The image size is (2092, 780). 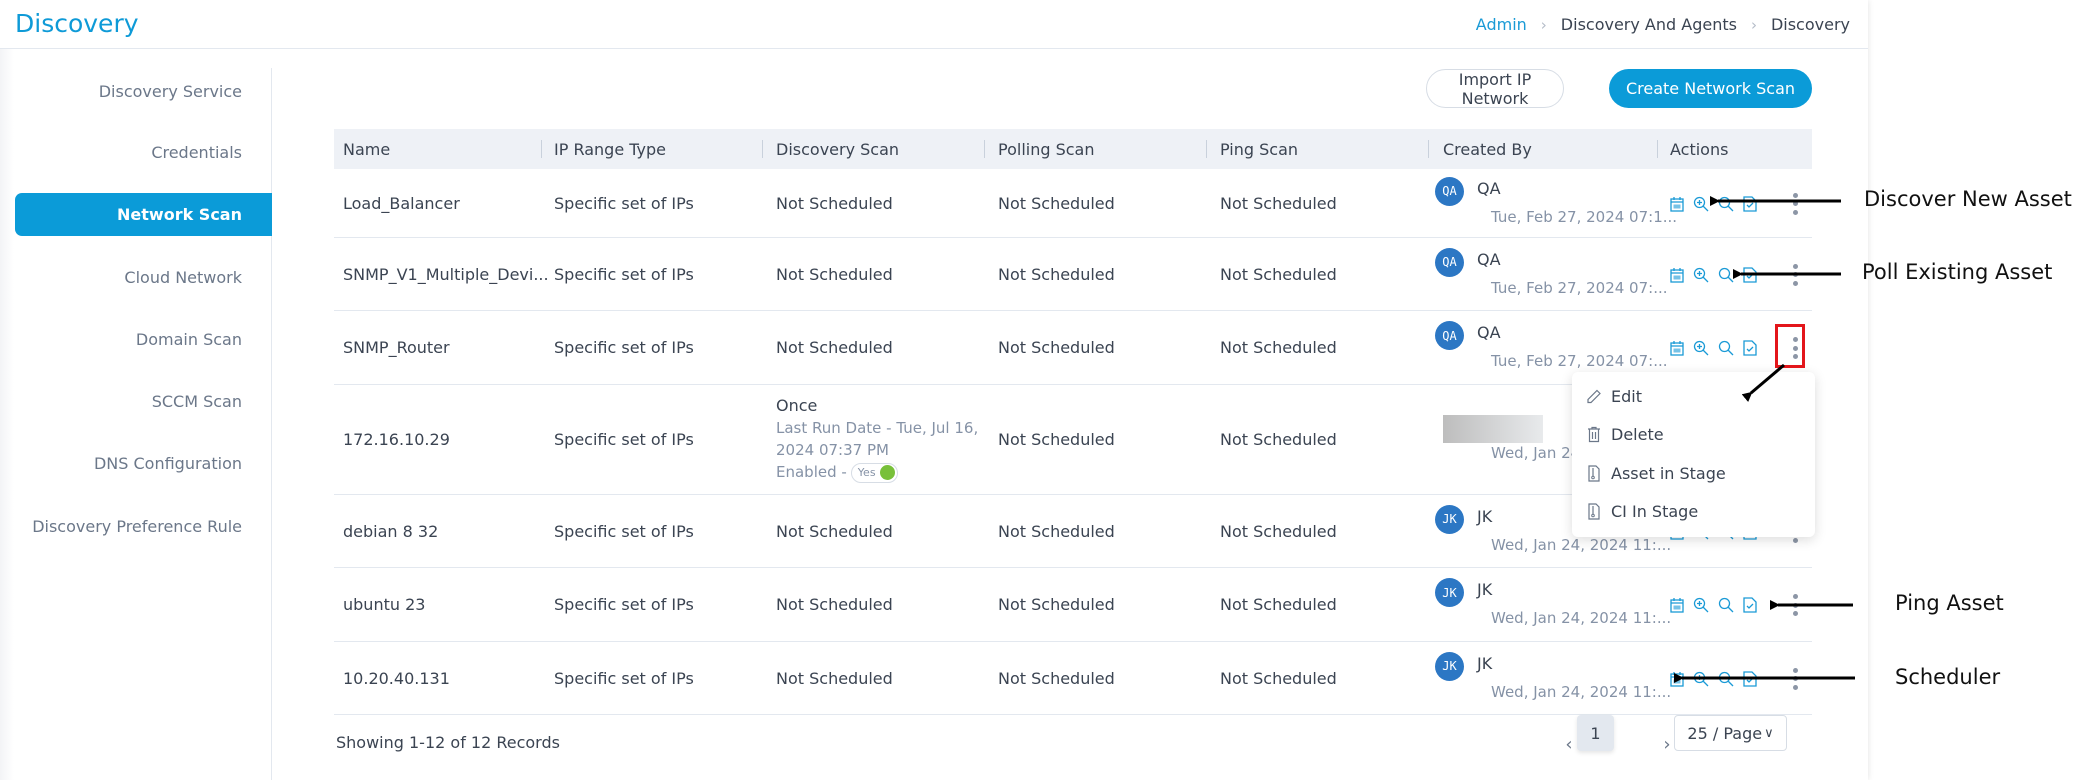 I want to click on toggle-label: Yes, so click(x=866, y=472).